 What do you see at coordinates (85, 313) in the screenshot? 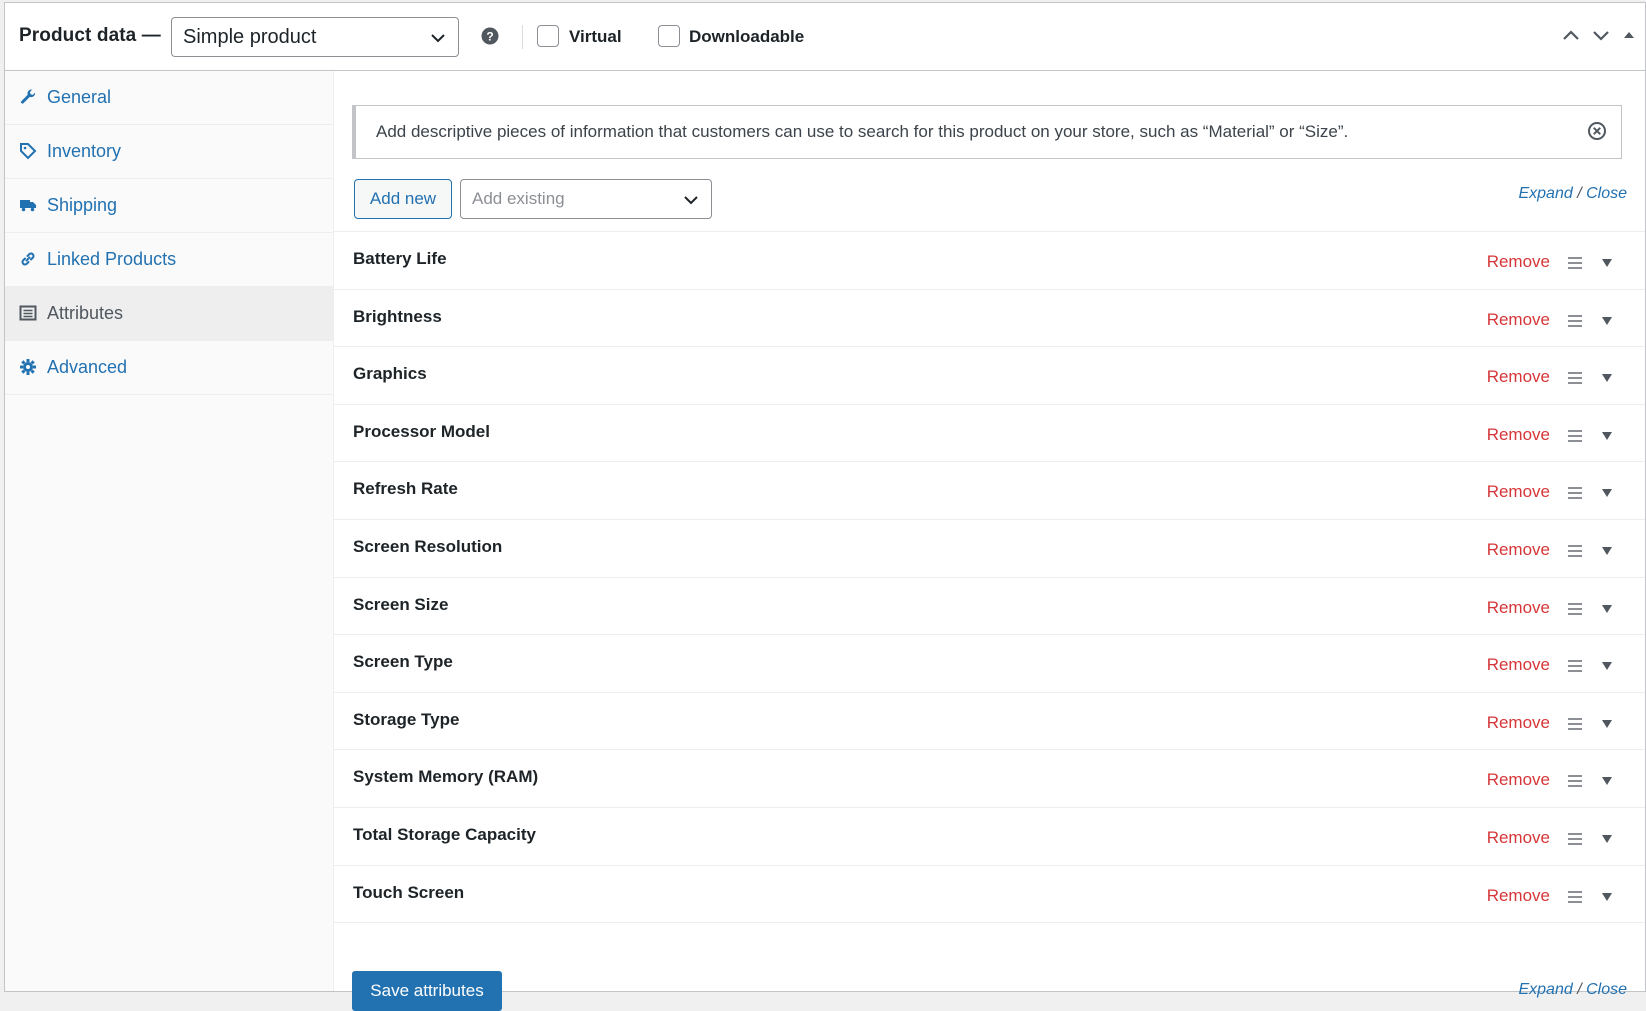
I see `tab-label: Attributes` at bounding box center [85, 313].